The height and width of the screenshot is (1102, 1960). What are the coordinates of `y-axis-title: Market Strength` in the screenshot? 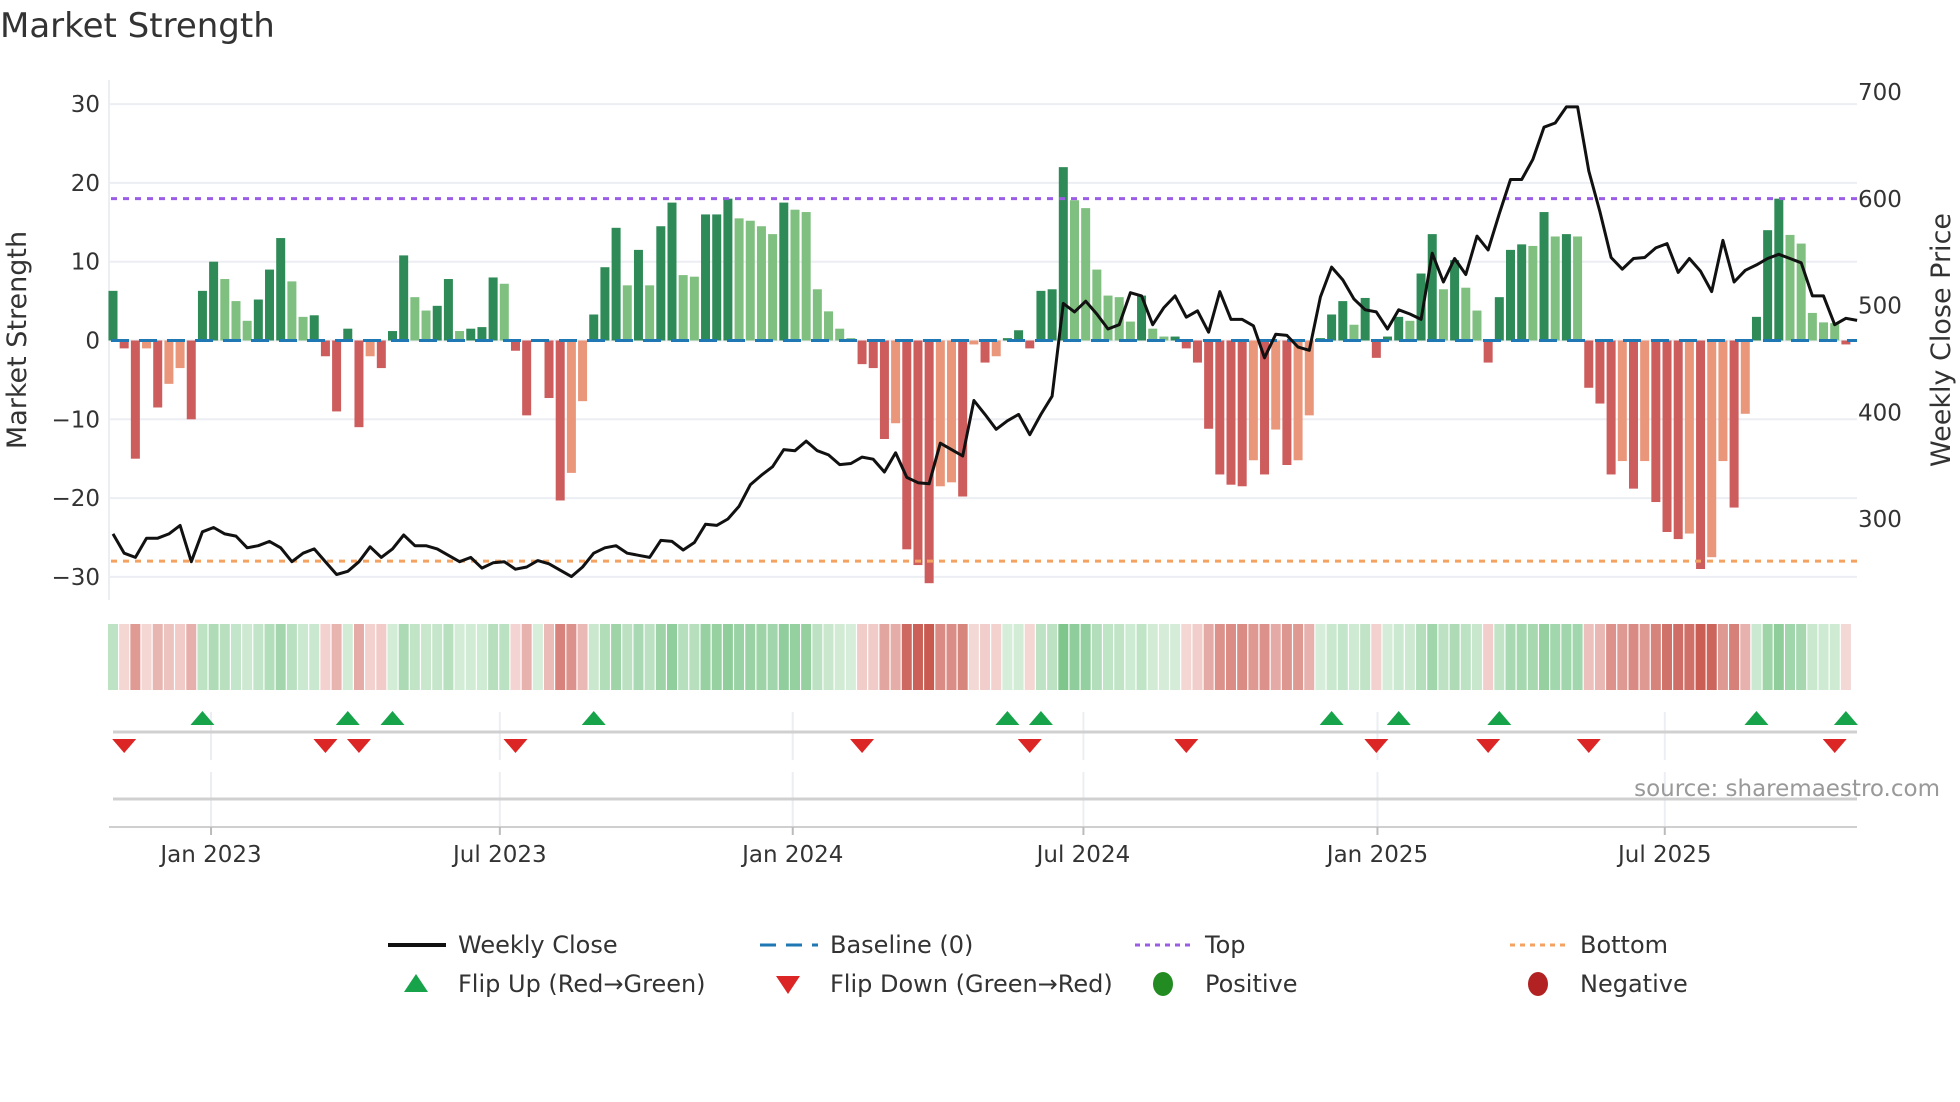 It's located at (17, 340).